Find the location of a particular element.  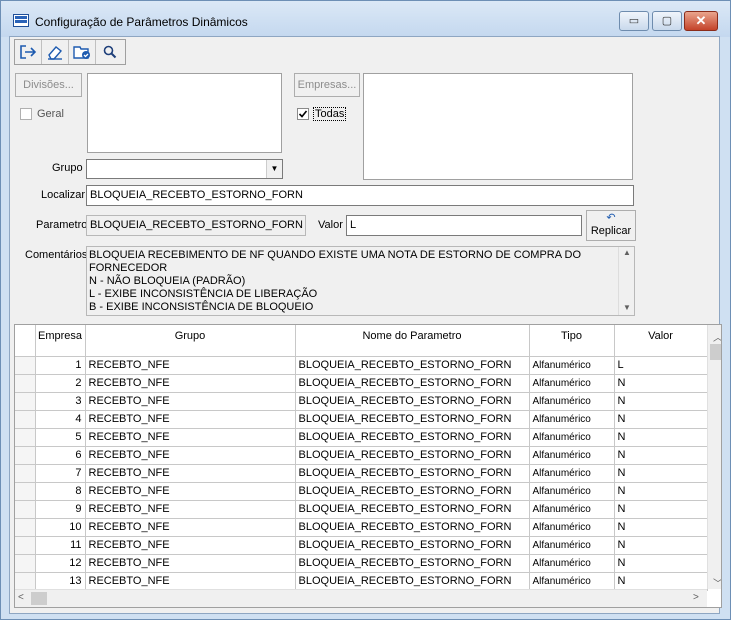

divisoes-list is located at coordinates (184, 113).